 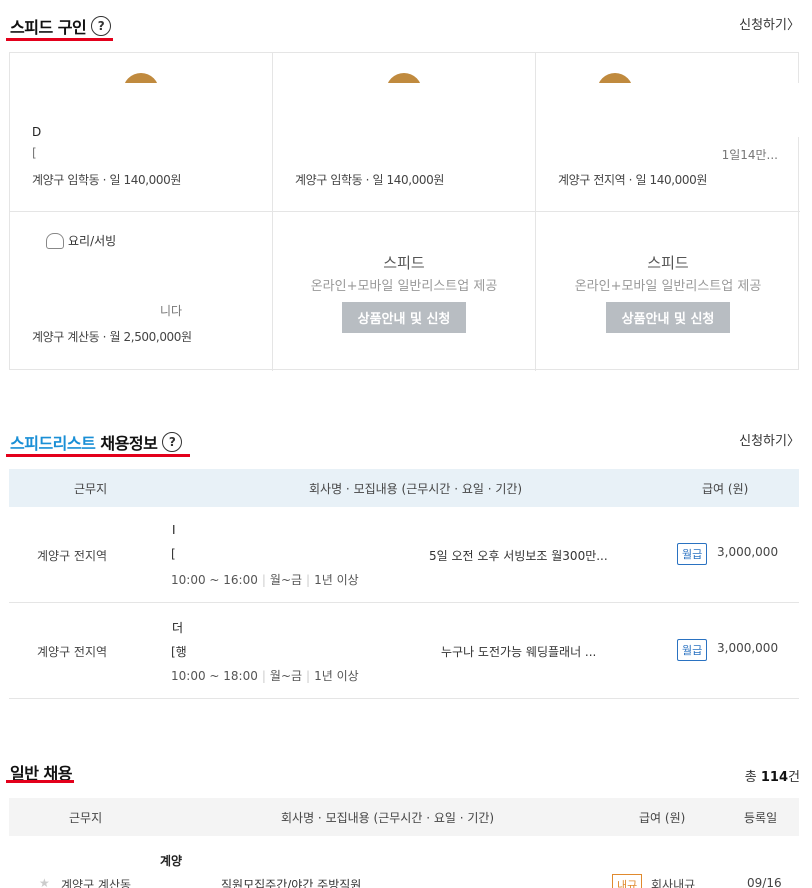 What do you see at coordinates (96, 883) in the screenshot?
I see `row-location: 계양구 계산동` at bounding box center [96, 883].